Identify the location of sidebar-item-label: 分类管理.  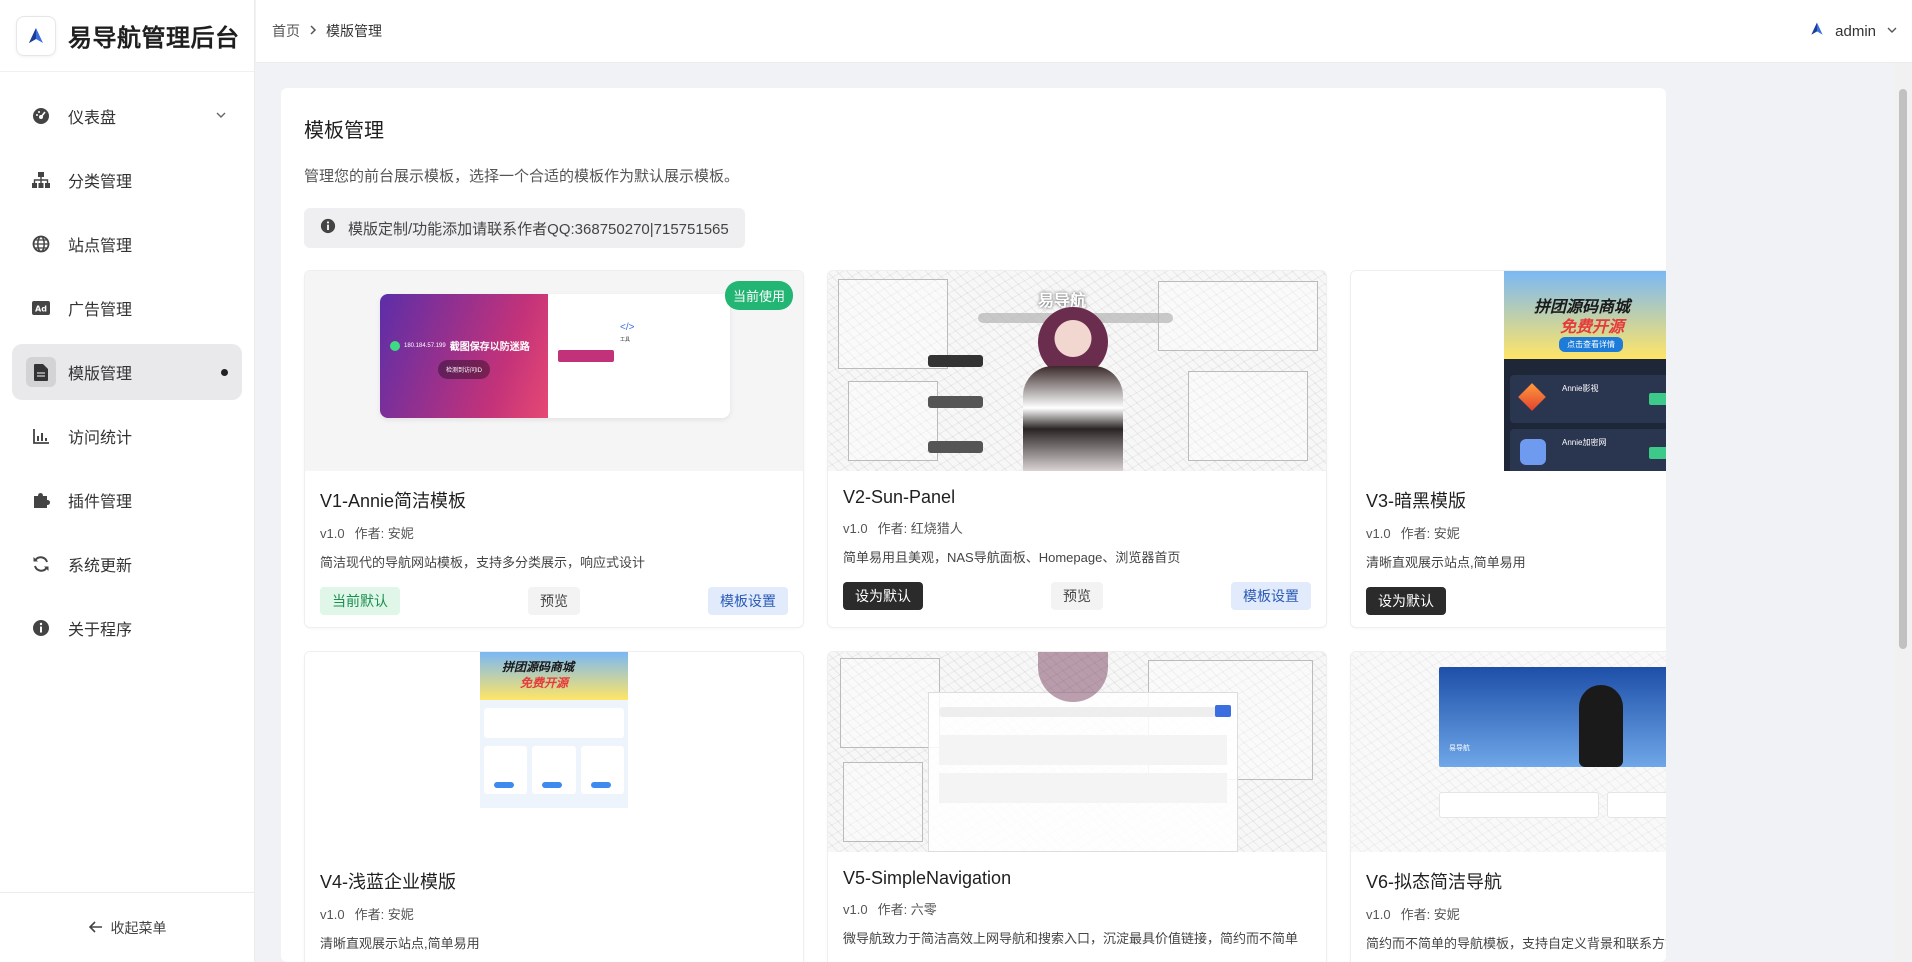
(100, 182).